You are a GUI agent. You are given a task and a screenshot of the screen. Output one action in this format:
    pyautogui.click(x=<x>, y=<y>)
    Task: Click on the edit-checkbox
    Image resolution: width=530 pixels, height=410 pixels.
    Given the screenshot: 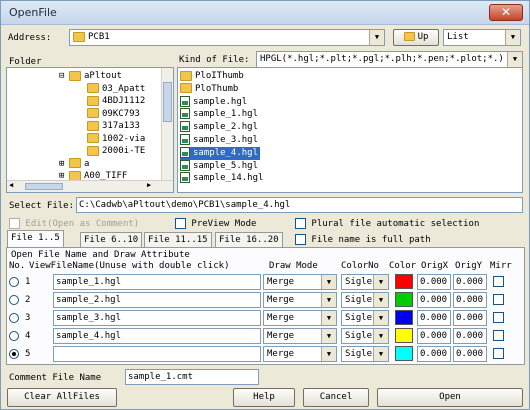 What is the action you would take?
    pyautogui.click(x=14, y=223)
    